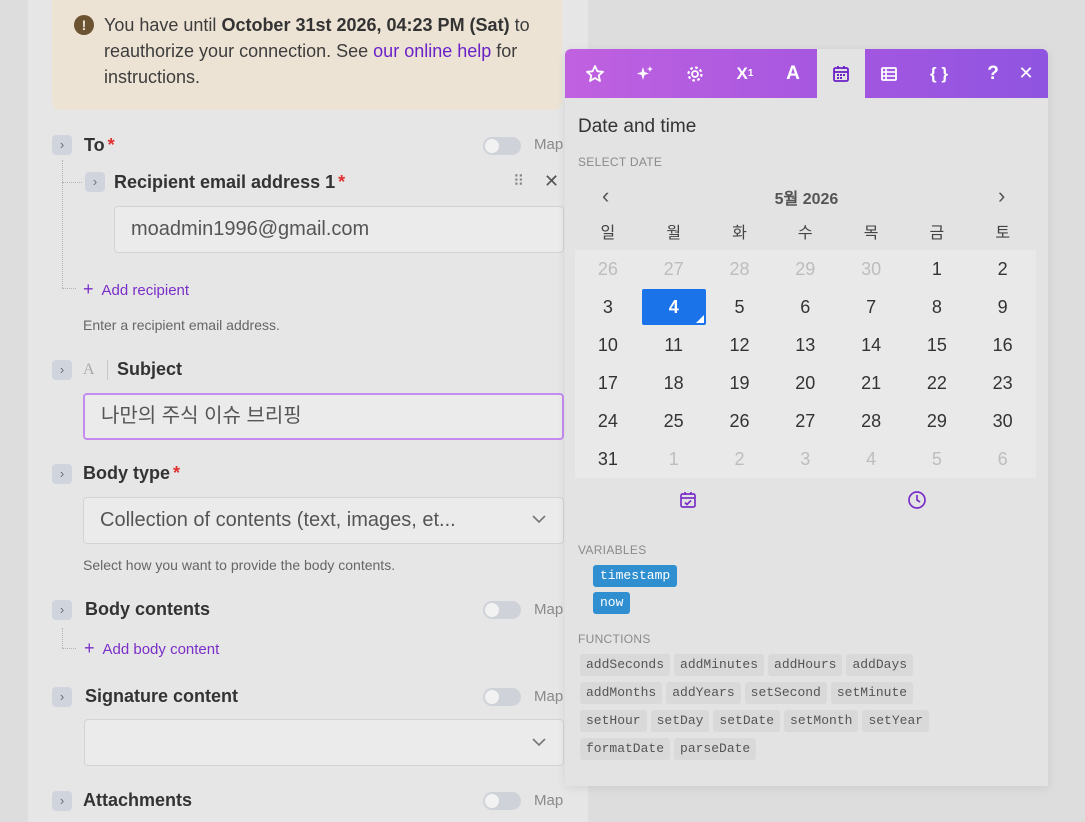  What do you see at coordinates (688, 500) in the screenshot?
I see `date-mode-icon` at bounding box center [688, 500].